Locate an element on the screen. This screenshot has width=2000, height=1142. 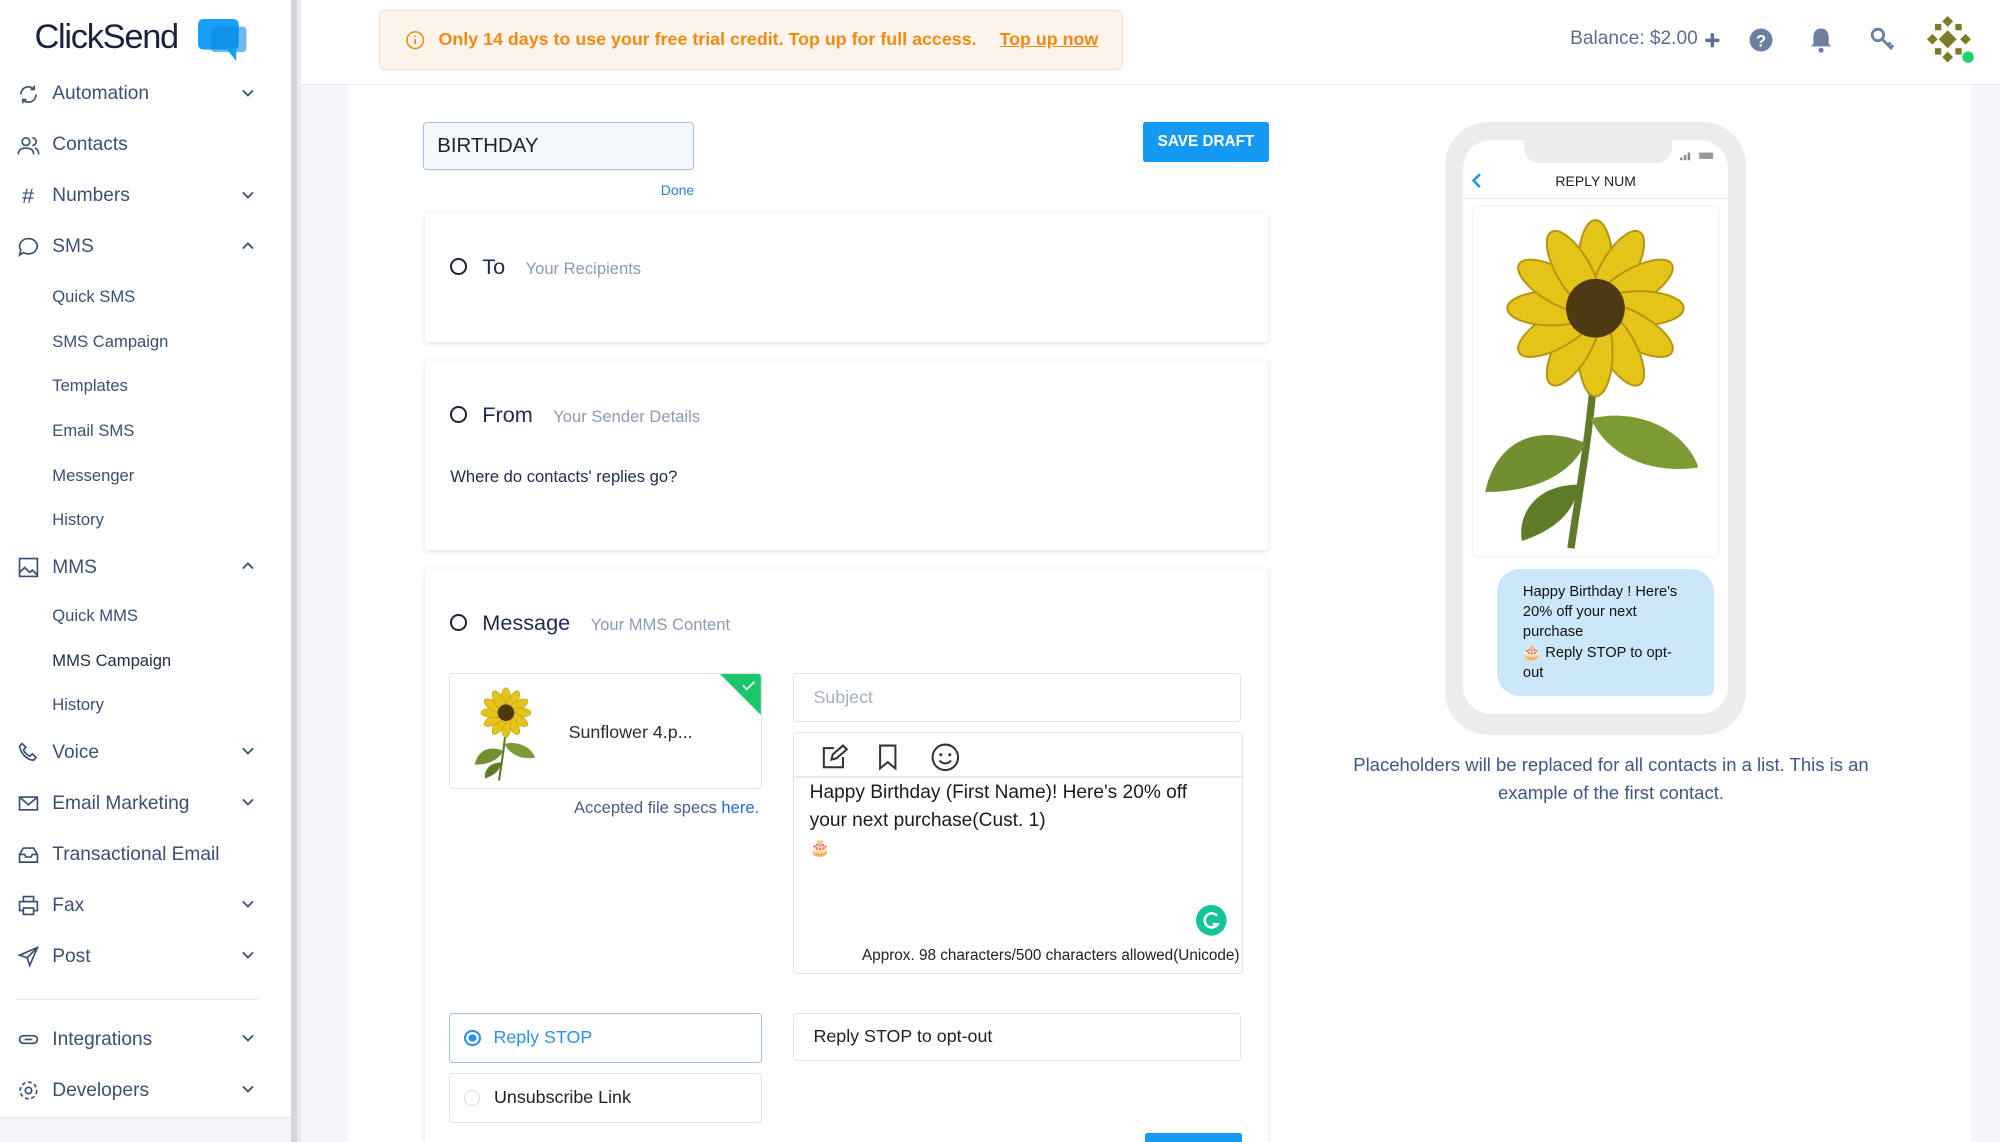
preview-image is located at coordinates (1595, 381).